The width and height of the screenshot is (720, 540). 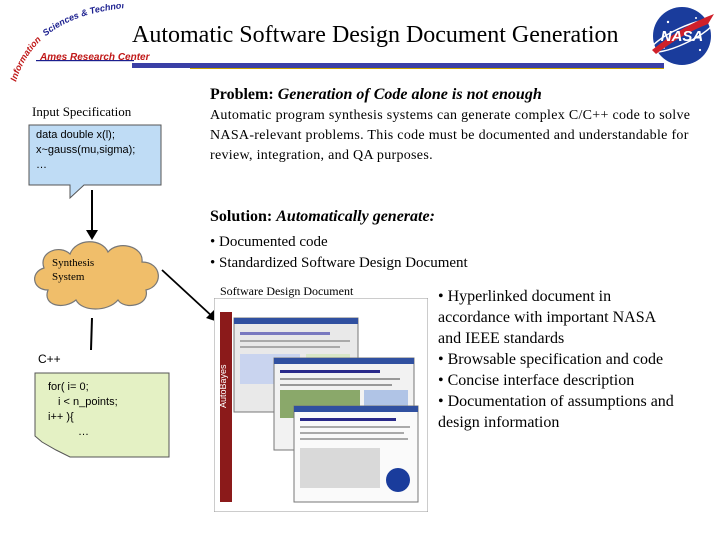 I want to click on nasa-logo: NASA, so click(x=682, y=36).